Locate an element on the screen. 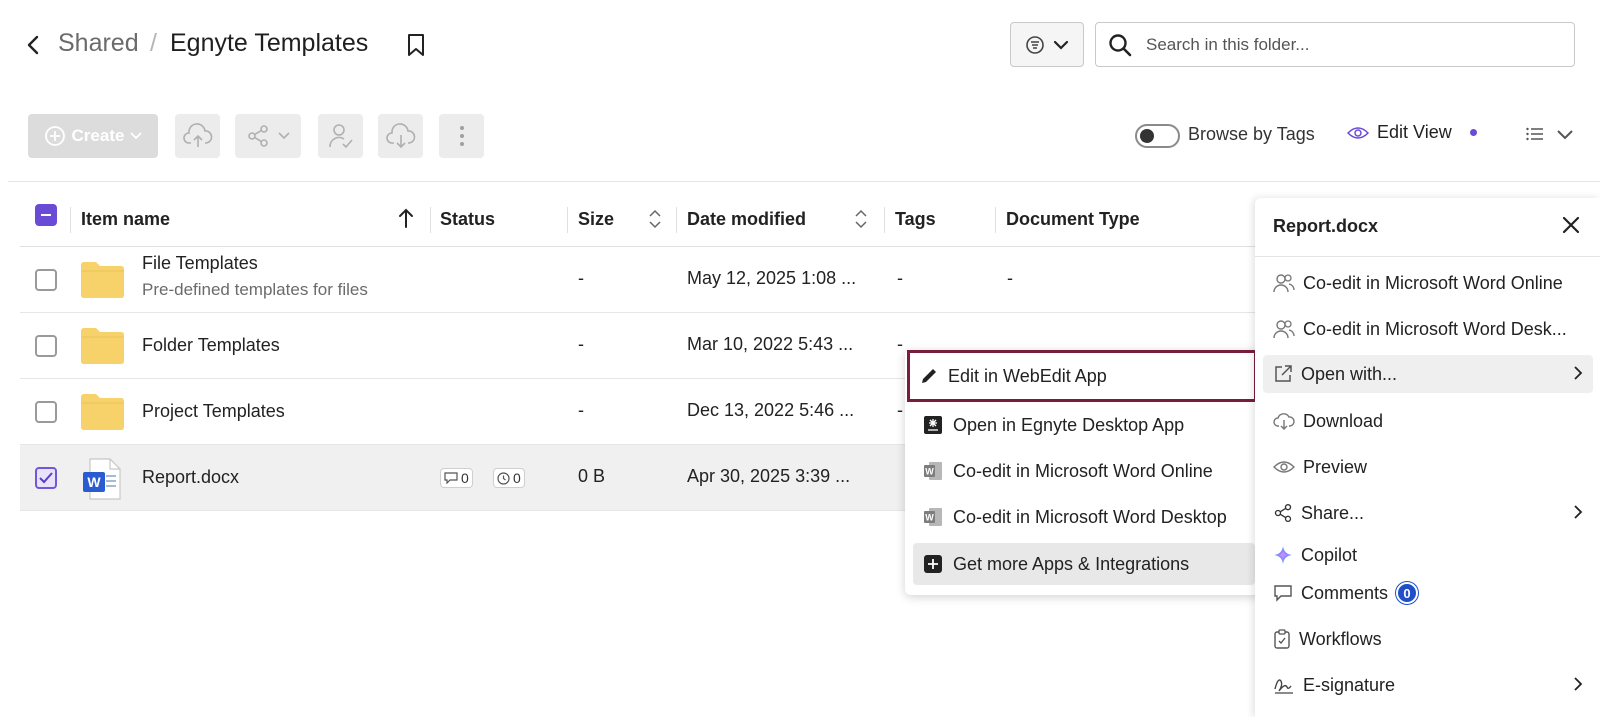 The height and width of the screenshot is (717, 1600). request-review-button is located at coordinates (340, 136).